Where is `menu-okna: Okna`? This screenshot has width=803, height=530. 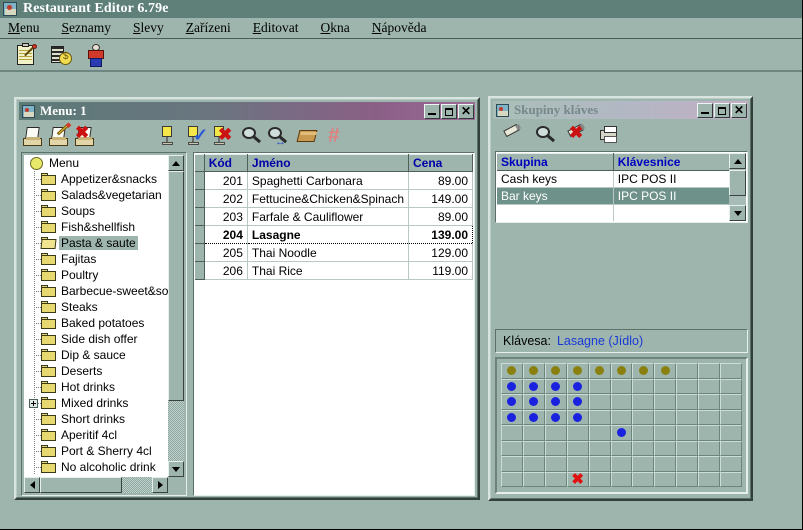 menu-okna: Okna is located at coordinates (335, 28).